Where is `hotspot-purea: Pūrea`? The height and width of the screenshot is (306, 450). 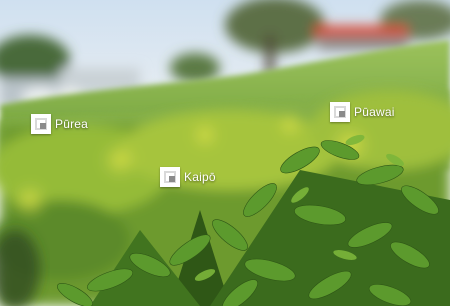
hotspot-purea: Pūrea is located at coordinates (59, 124).